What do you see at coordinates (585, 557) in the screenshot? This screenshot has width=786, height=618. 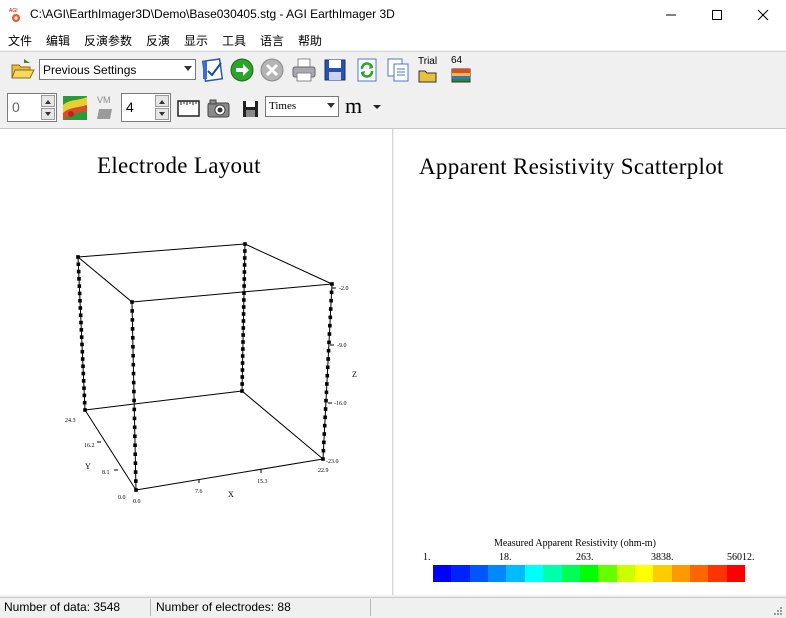 I see `legend-label: 263.` at bounding box center [585, 557].